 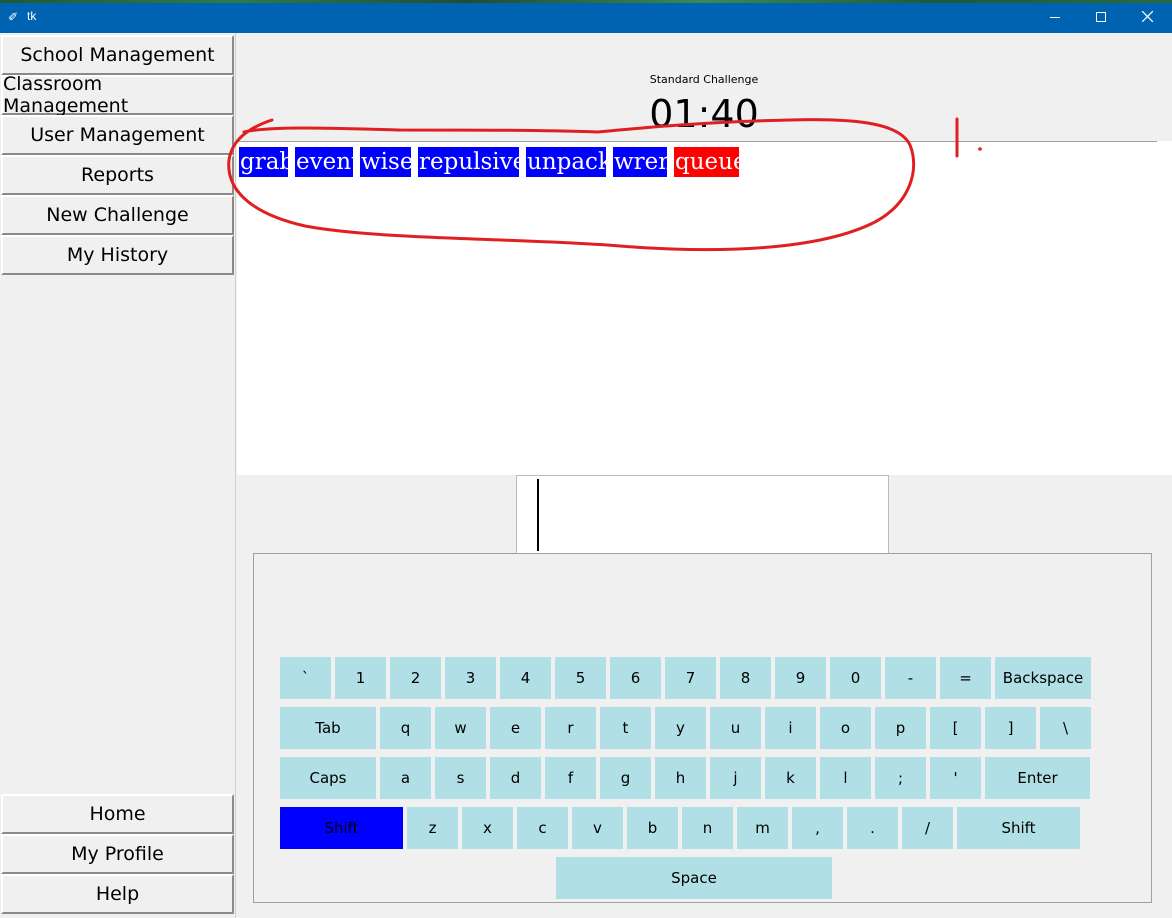 I want to click on key-1: 1, so click(x=360, y=678).